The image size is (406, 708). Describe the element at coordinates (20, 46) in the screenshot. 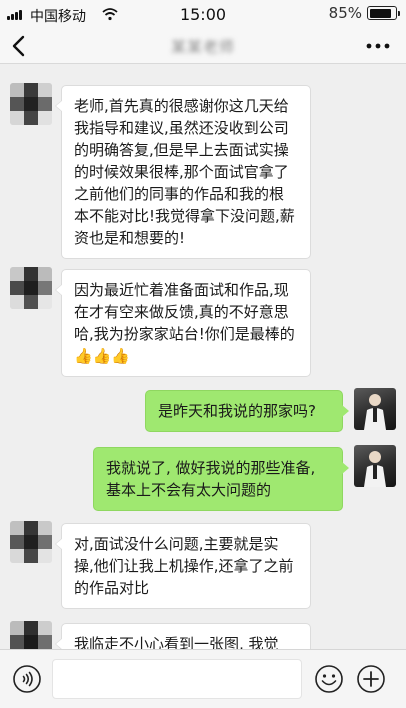

I see `chevron-left-icon` at that location.